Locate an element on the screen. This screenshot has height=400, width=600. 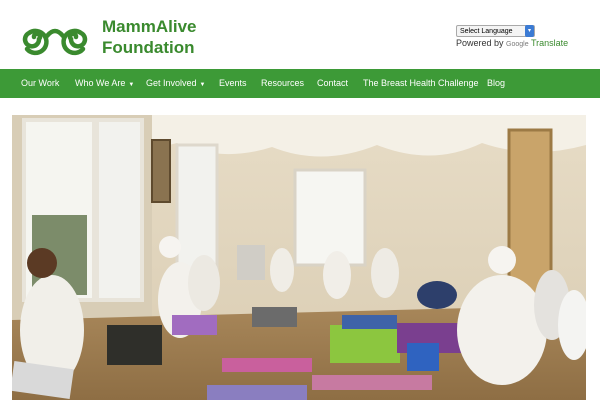
bag is located at coordinates (134, 345).